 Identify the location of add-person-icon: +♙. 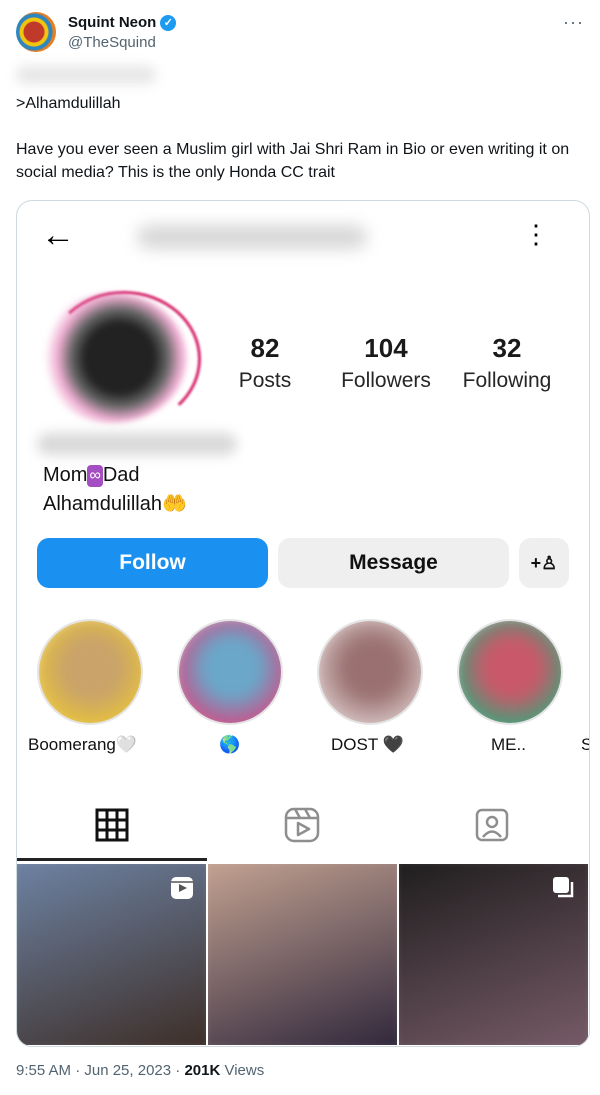
(544, 563).